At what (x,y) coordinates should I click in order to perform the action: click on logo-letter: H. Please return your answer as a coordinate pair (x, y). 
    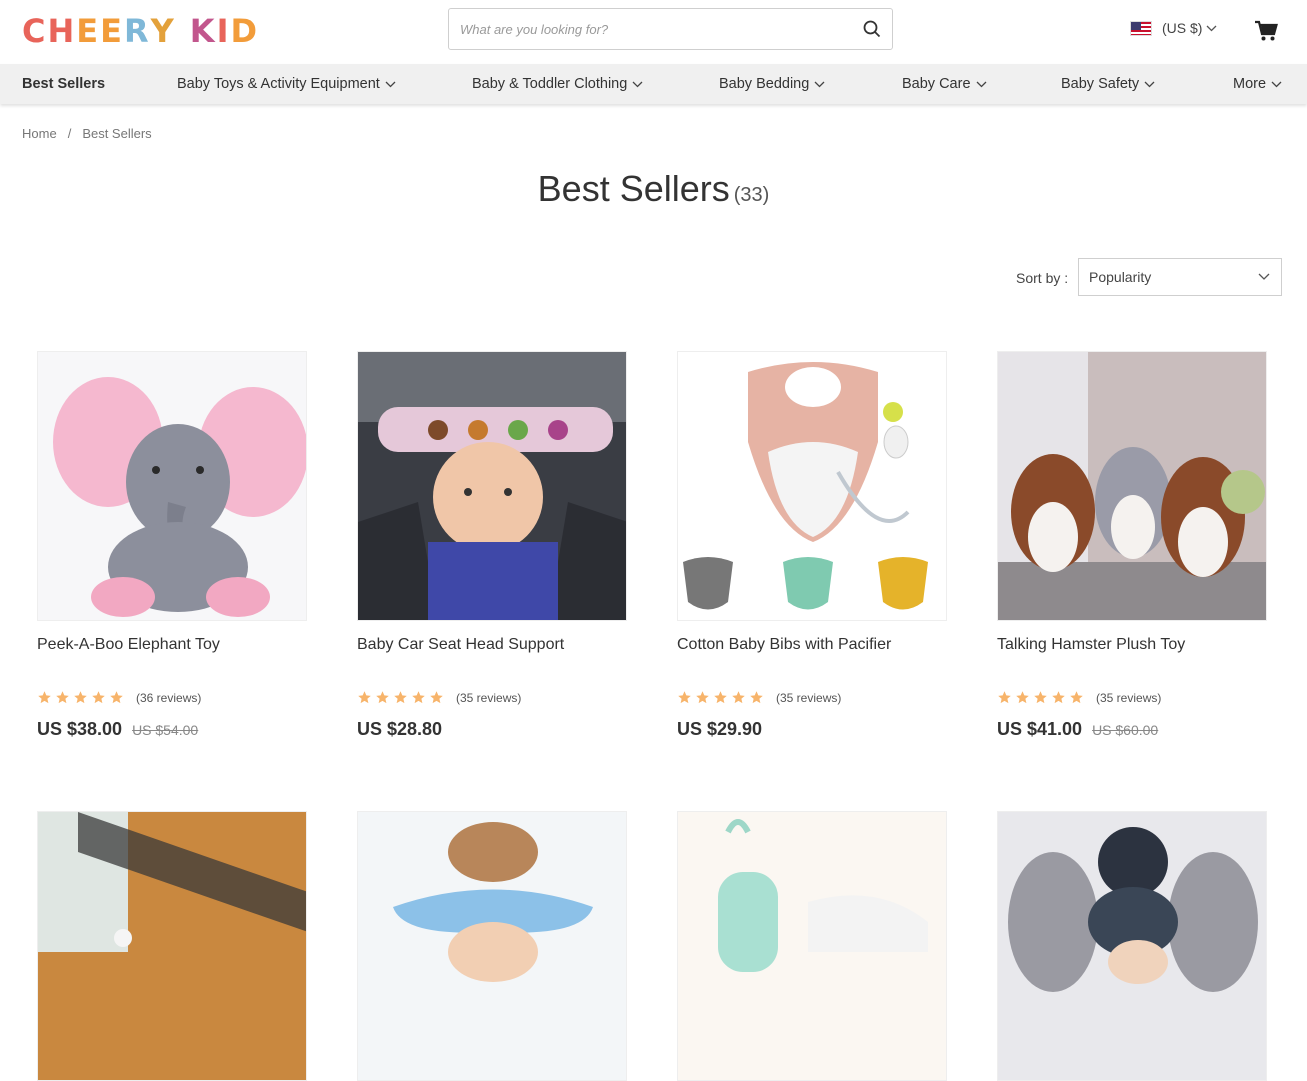
    Looking at the image, I should click on (62, 31).